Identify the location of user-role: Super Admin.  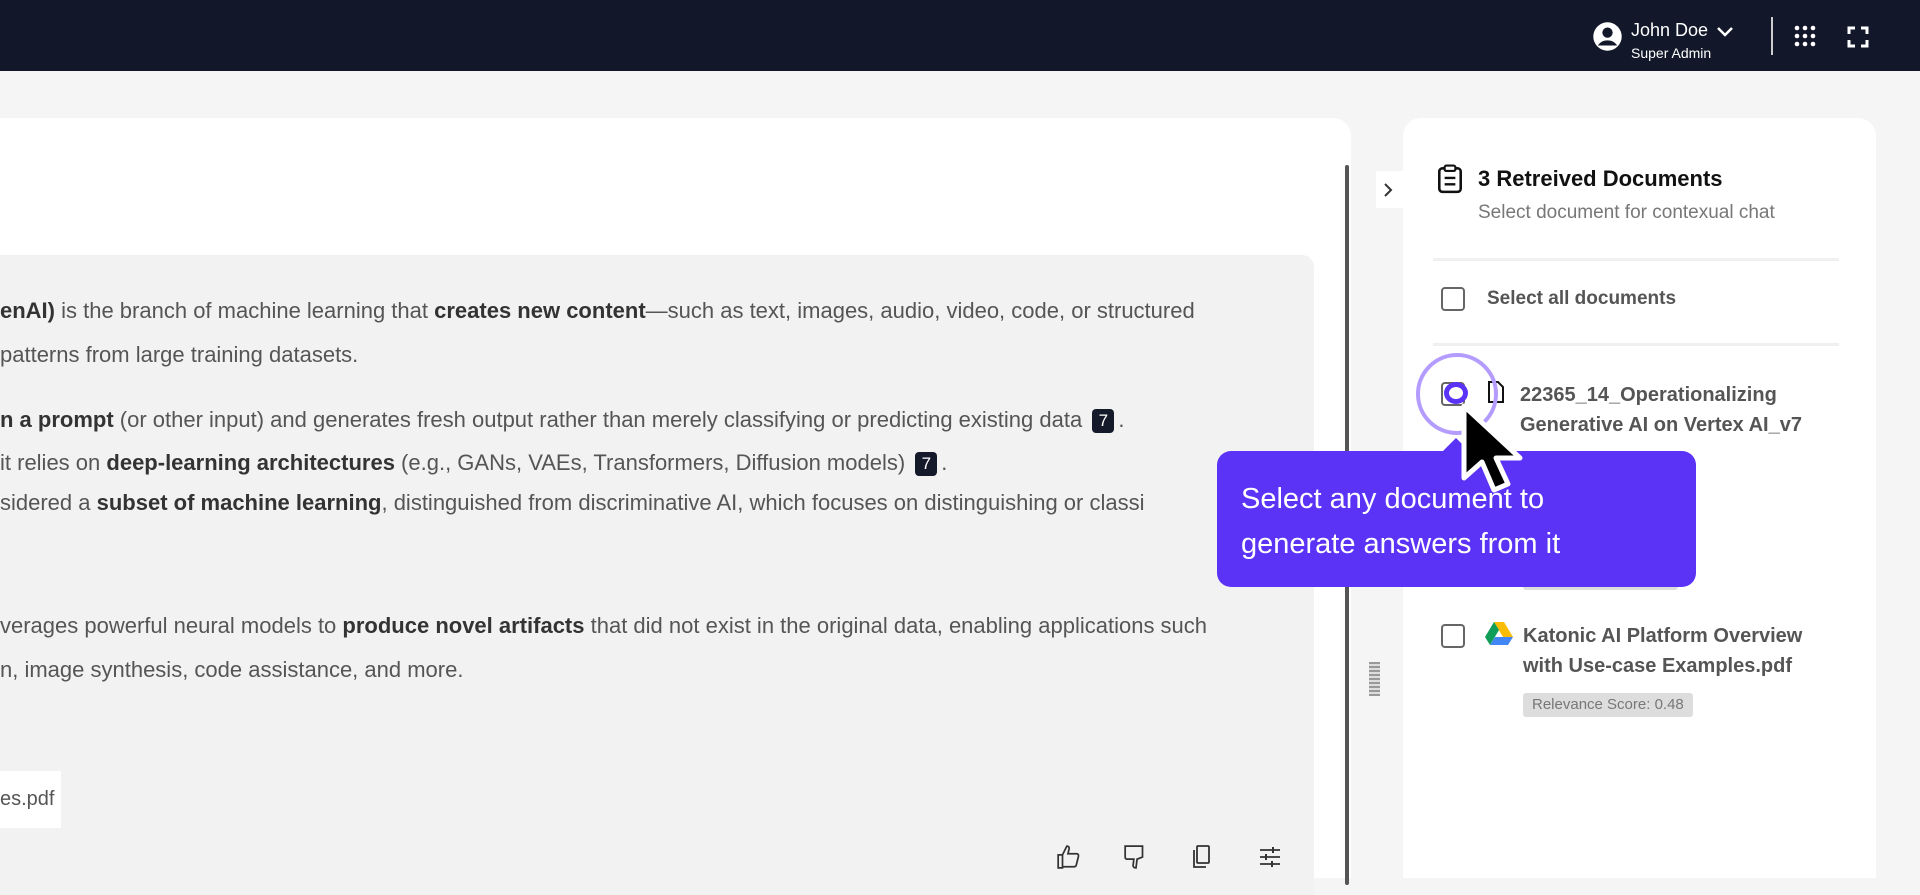
(1671, 53).